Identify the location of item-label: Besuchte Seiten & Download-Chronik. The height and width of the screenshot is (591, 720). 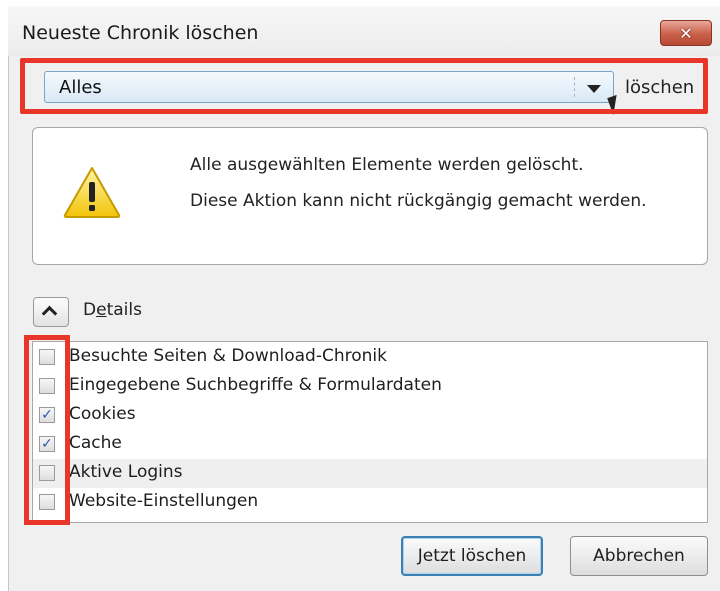
(228, 356).